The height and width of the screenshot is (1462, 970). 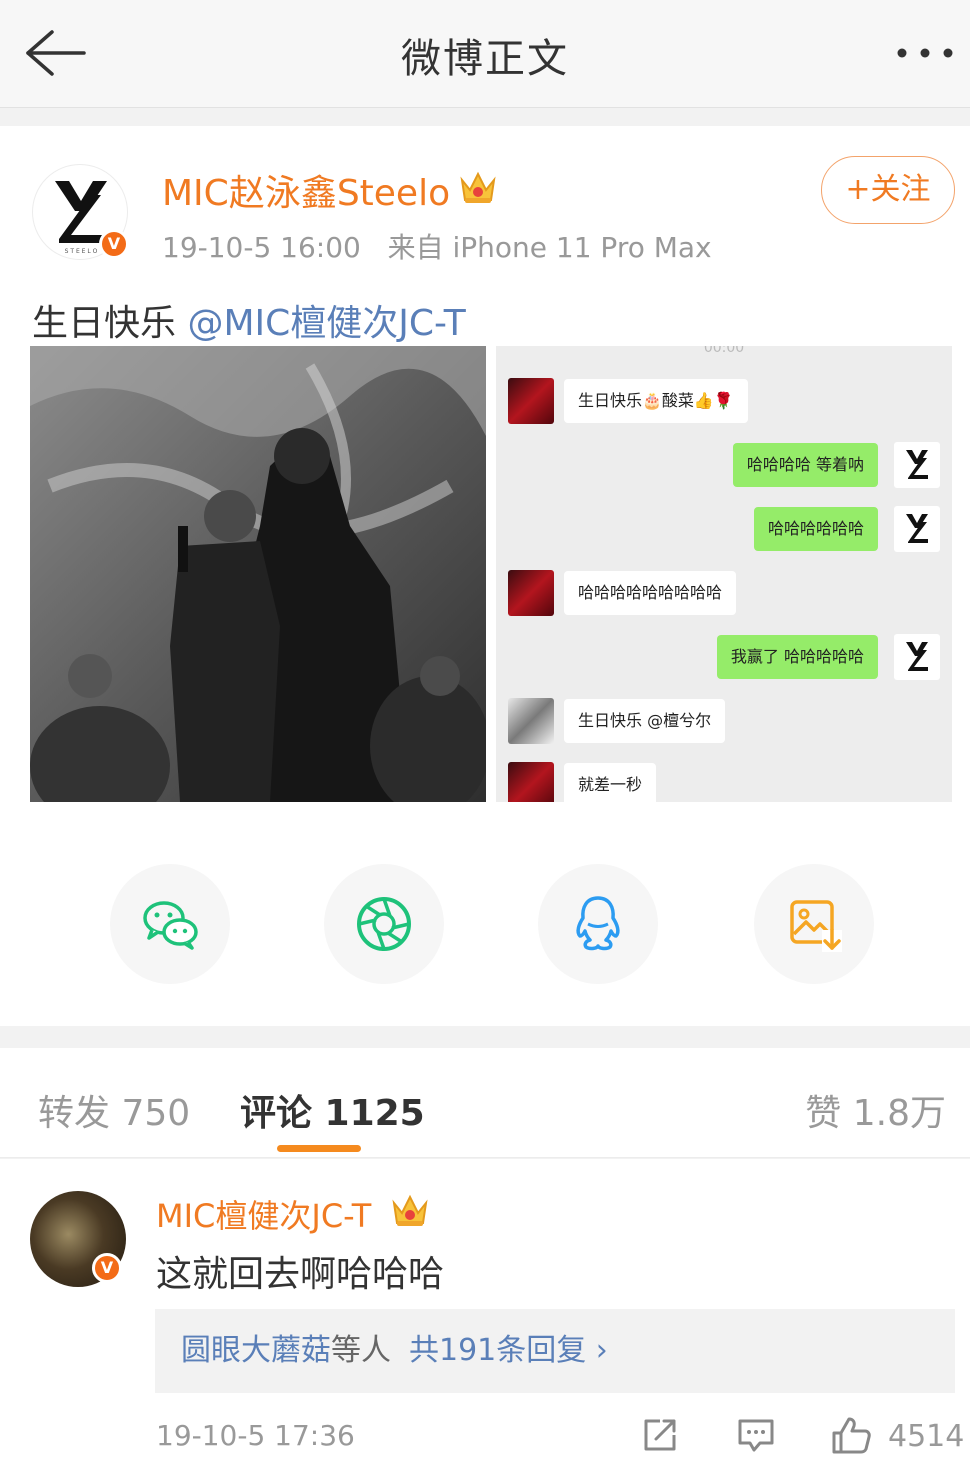 What do you see at coordinates (925, 53) in the screenshot?
I see `more-dots-icon` at bounding box center [925, 53].